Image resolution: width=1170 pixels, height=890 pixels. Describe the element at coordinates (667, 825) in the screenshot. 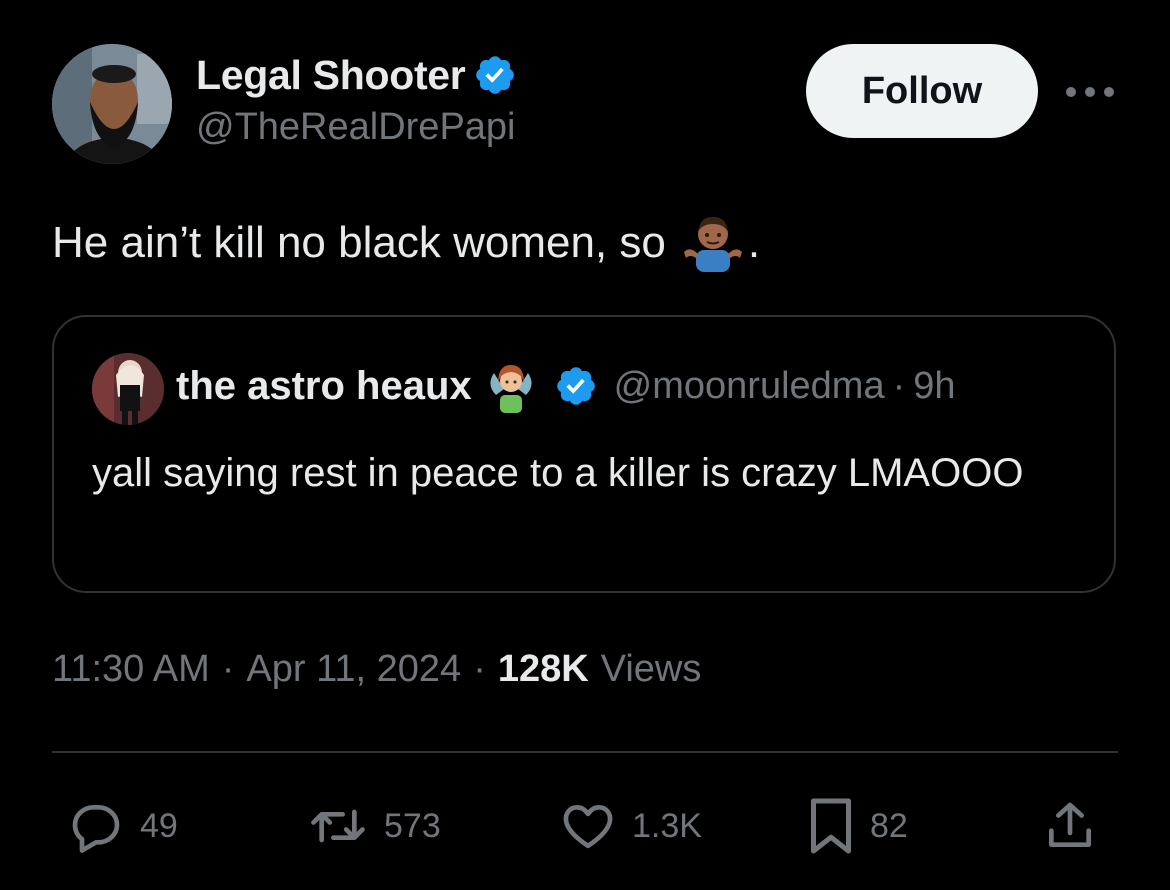

I see `like-count: 1.3K` at that location.